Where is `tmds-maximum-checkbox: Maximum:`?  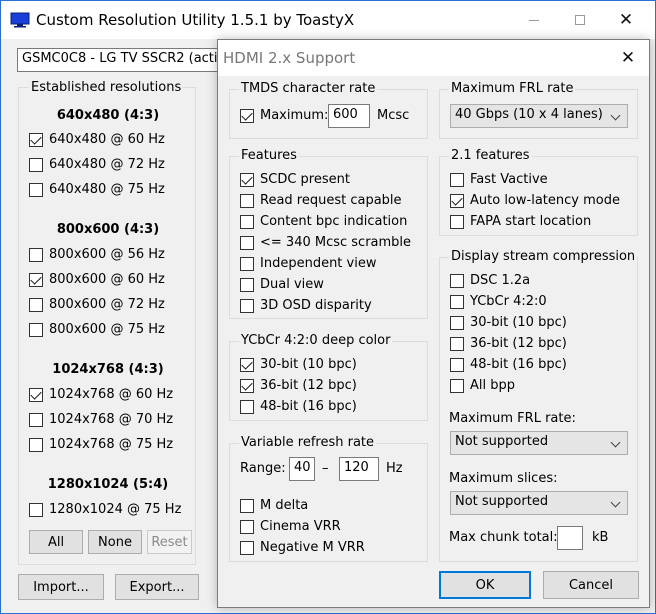 tmds-maximum-checkbox: Maximum: is located at coordinates (284, 115).